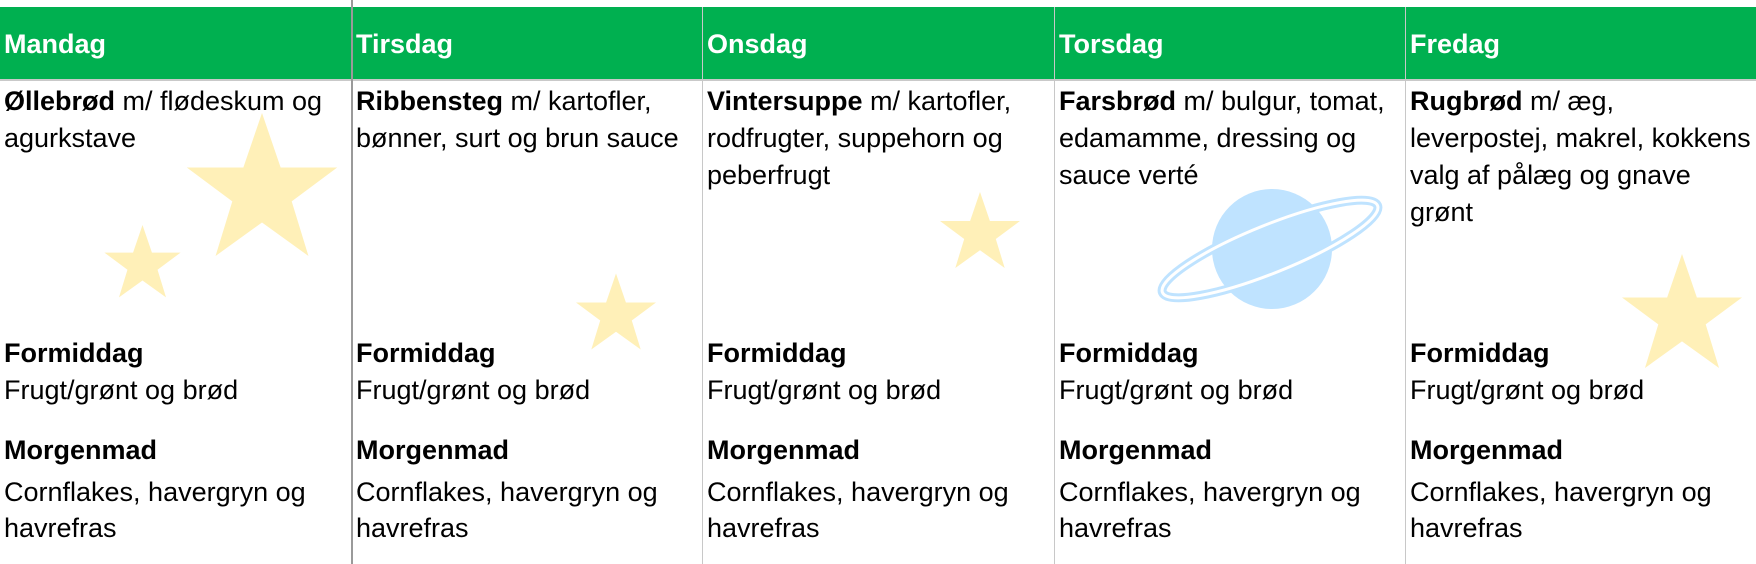  Describe the element at coordinates (1455, 44) in the screenshot. I see `day-header-fredag: Fredag` at that location.